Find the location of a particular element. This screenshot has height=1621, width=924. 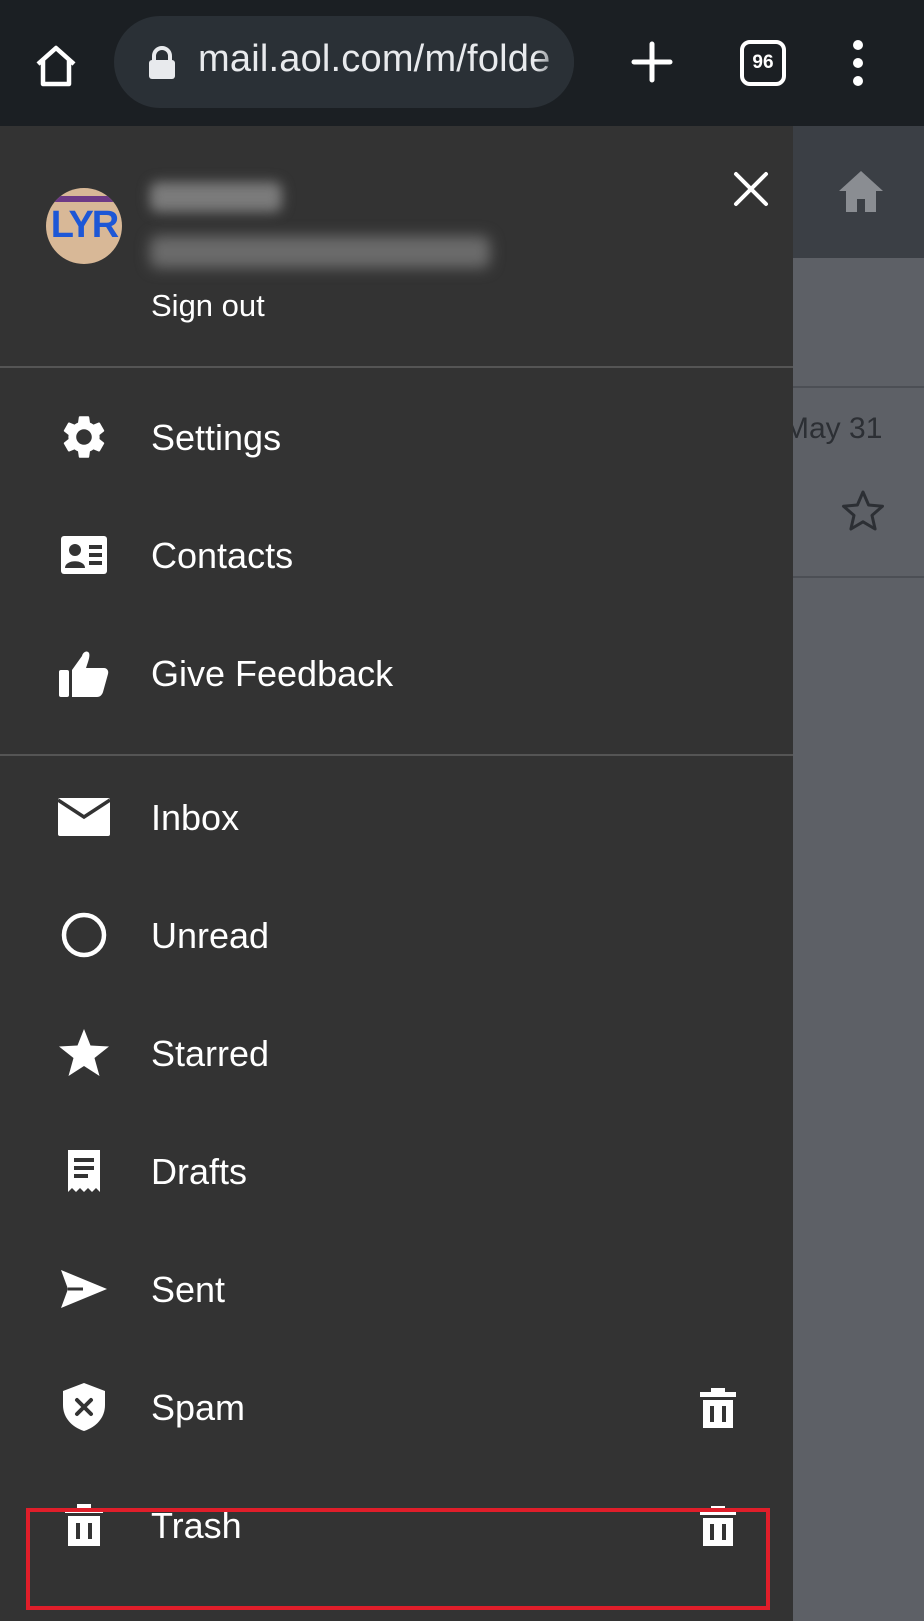

shield-x-icon is located at coordinates (84, 1407).